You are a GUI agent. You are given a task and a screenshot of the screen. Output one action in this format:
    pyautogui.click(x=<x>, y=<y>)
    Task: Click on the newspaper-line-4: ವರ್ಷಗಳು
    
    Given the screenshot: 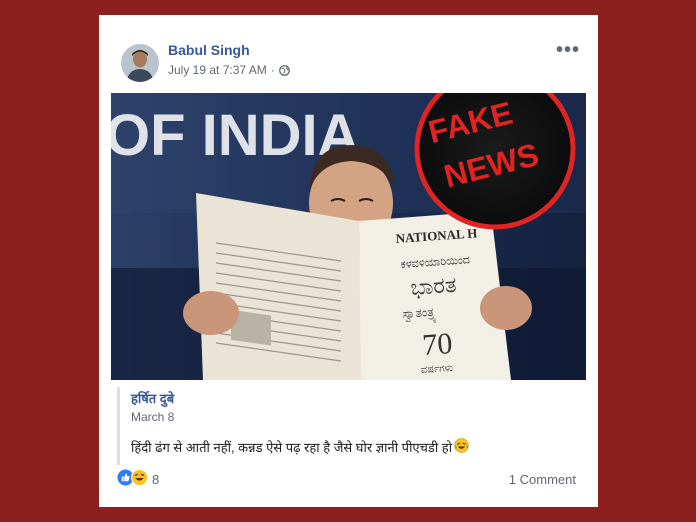 What is the action you would take?
    pyautogui.click(x=436, y=369)
    